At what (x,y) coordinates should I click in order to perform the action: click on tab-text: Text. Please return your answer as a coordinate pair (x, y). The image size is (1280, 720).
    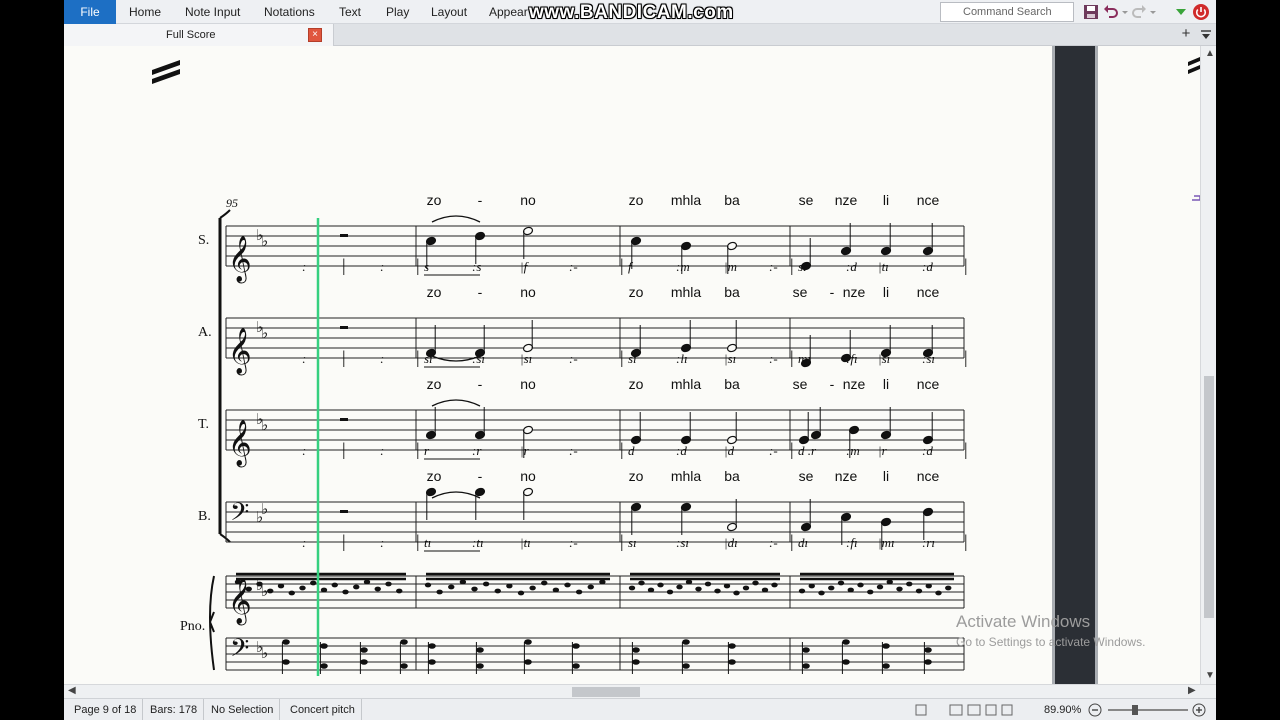
    Looking at the image, I should click on (350, 12).